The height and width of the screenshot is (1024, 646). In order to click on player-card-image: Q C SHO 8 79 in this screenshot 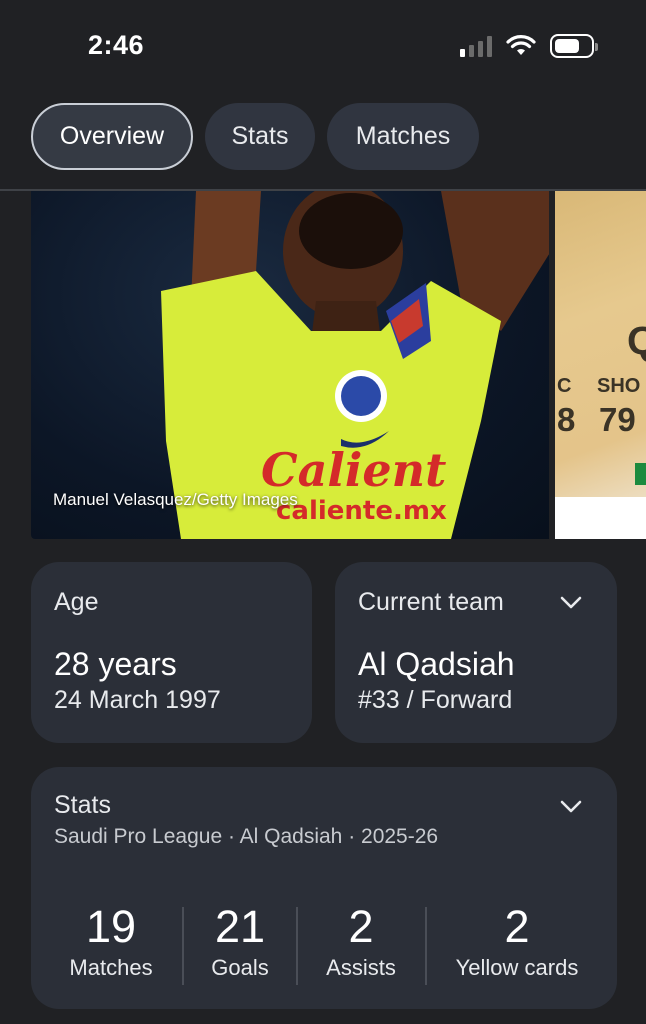, I will do `click(600, 365)`.